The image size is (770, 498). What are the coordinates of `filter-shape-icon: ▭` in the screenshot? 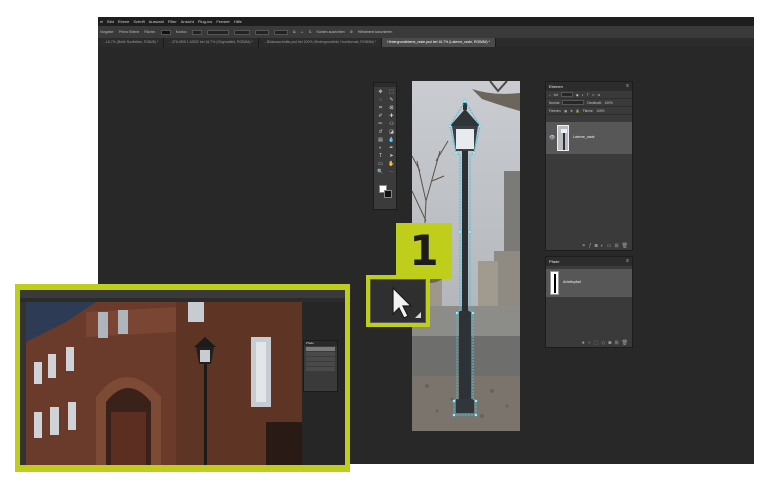 It's located at (593, 95).